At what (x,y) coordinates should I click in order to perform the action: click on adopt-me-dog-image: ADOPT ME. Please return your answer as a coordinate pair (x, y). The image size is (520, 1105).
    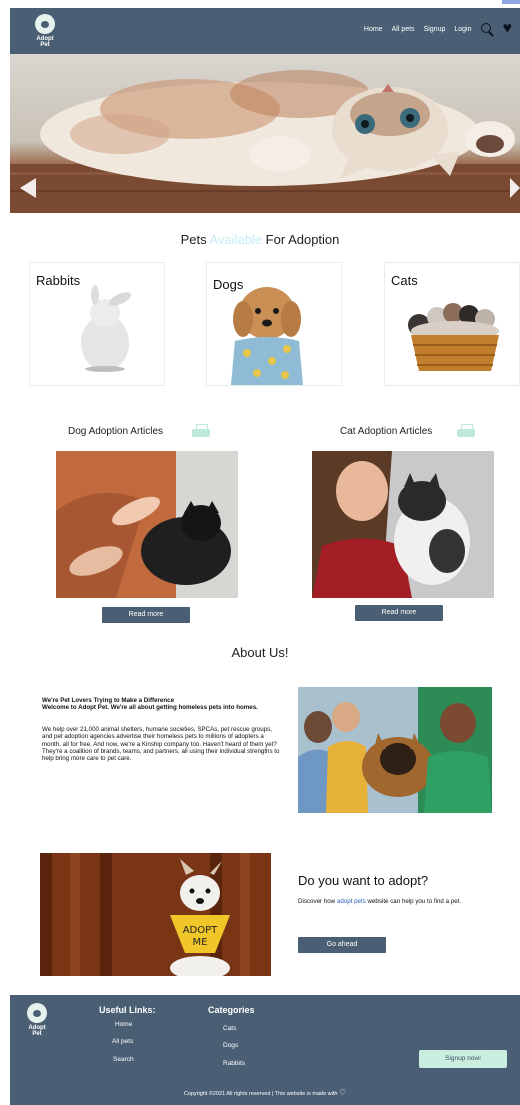
    Looking at the image, I should click on (155, 914).